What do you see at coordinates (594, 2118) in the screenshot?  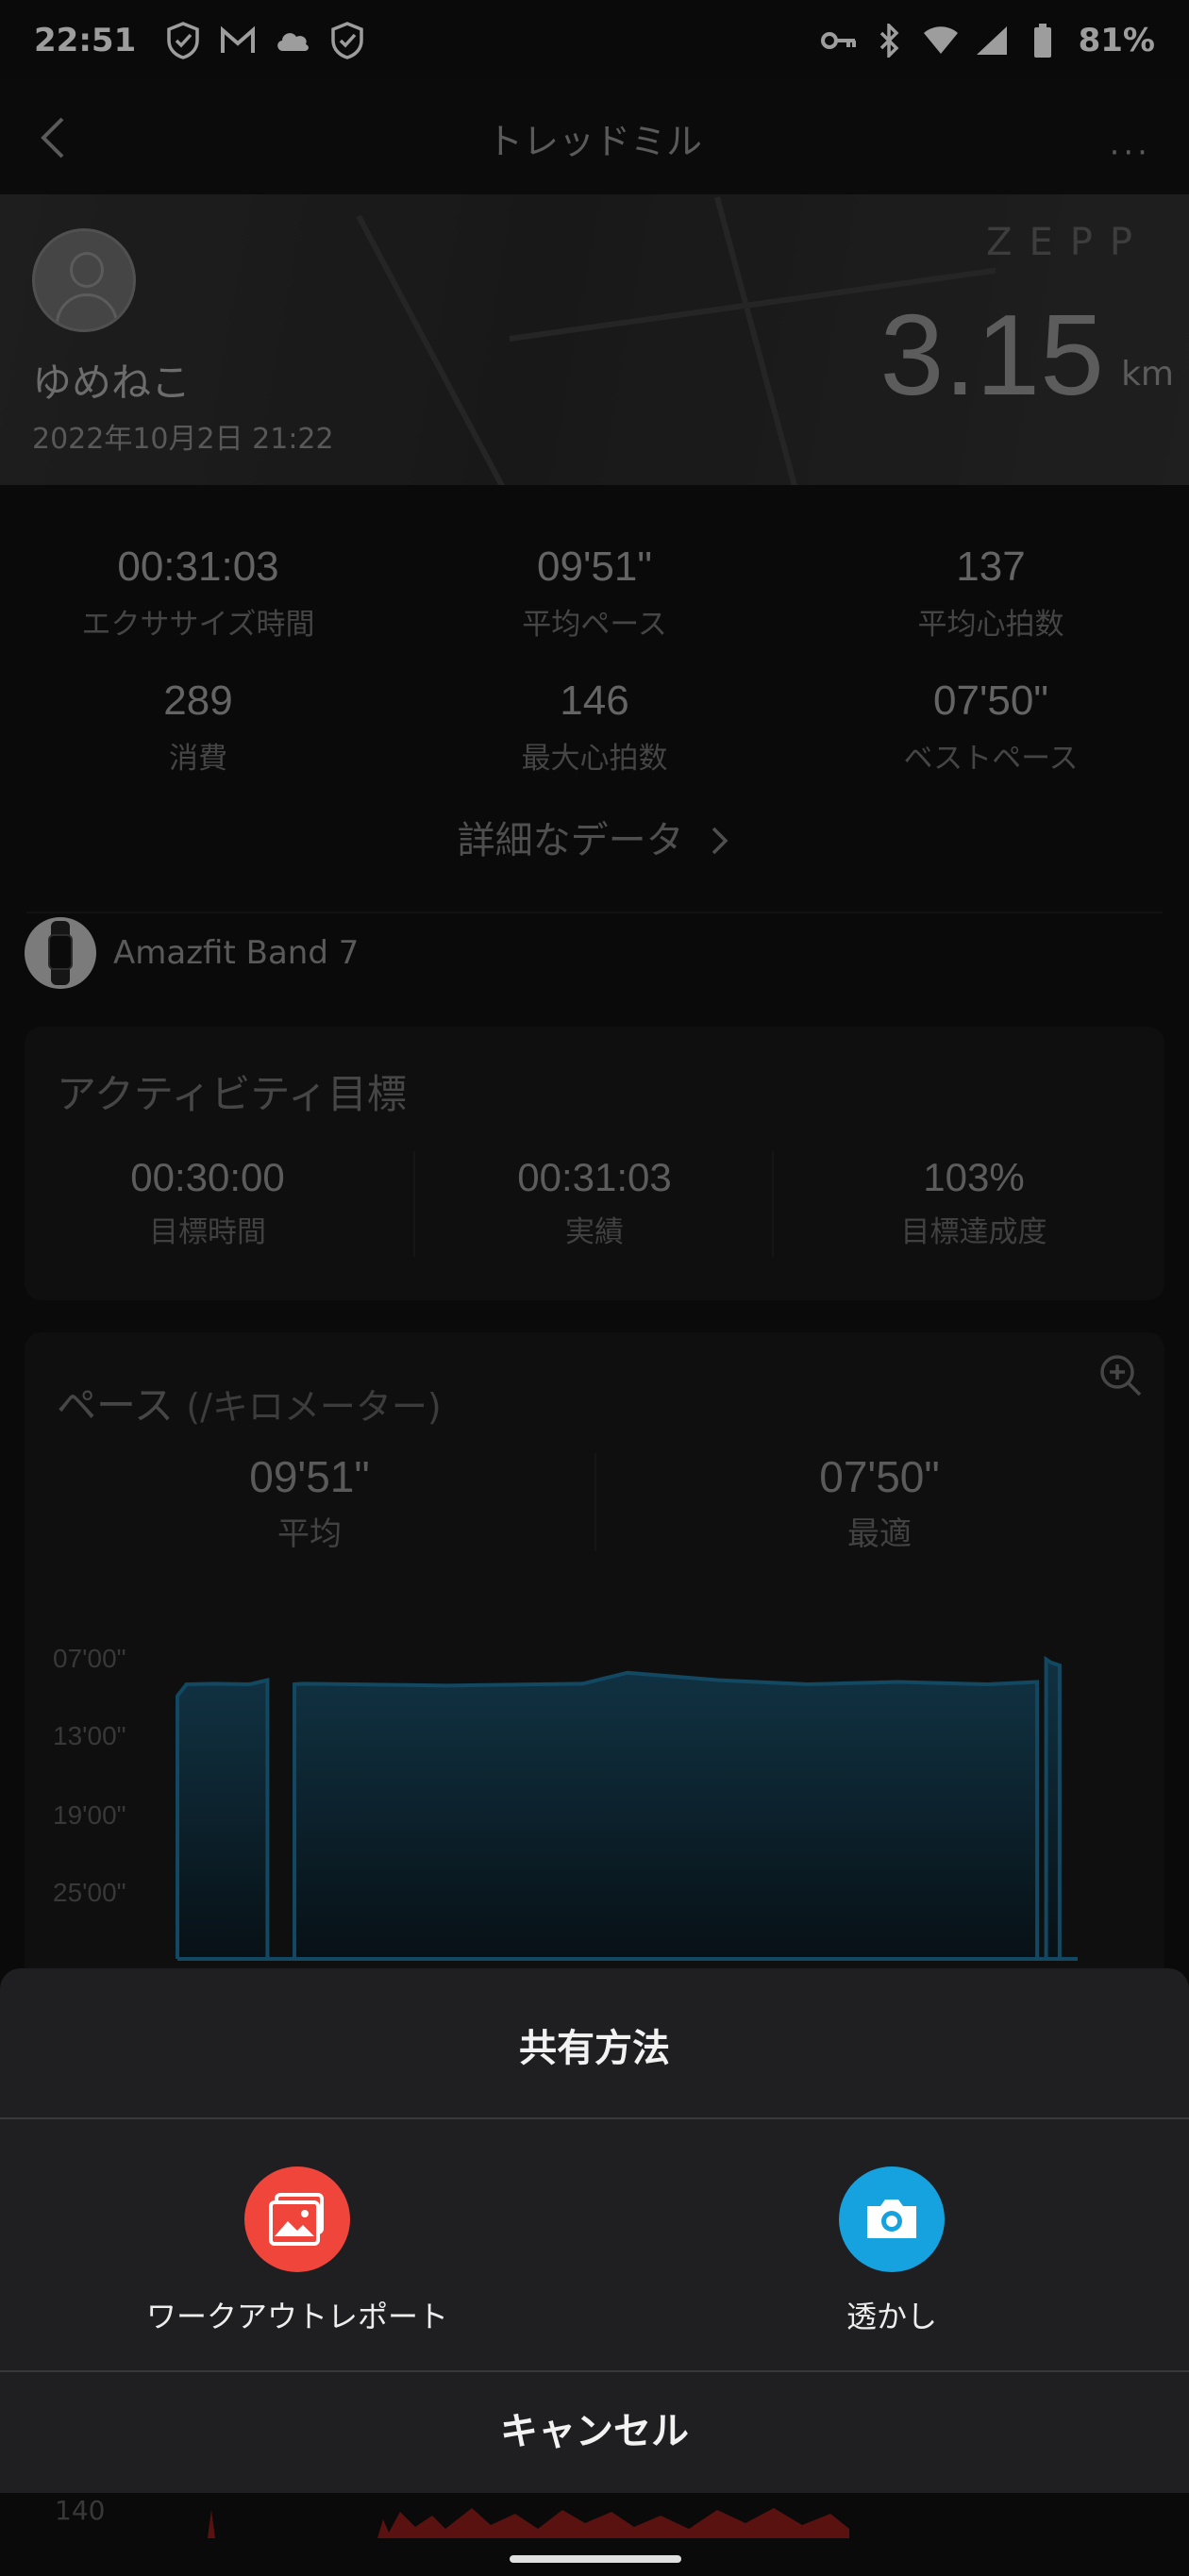 I see `divider` at bounding box center [594, 2118].